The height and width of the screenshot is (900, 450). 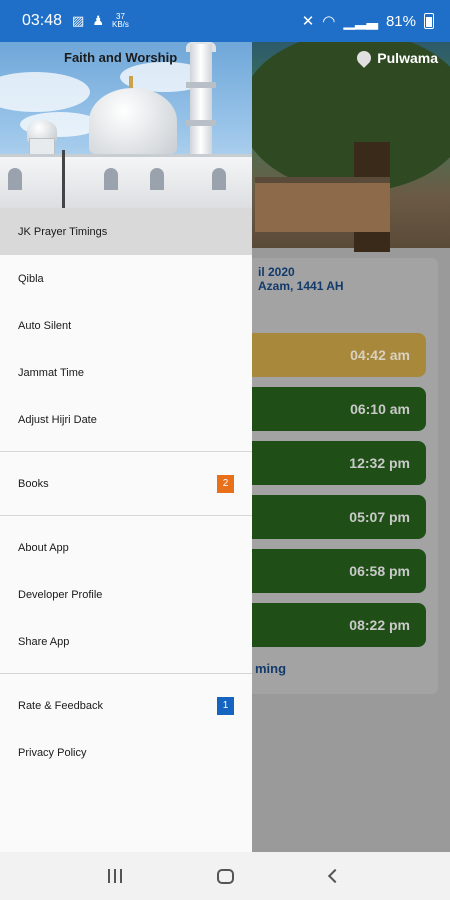 I want to click on menu-item-label: About App, so click(x=43, y=547).